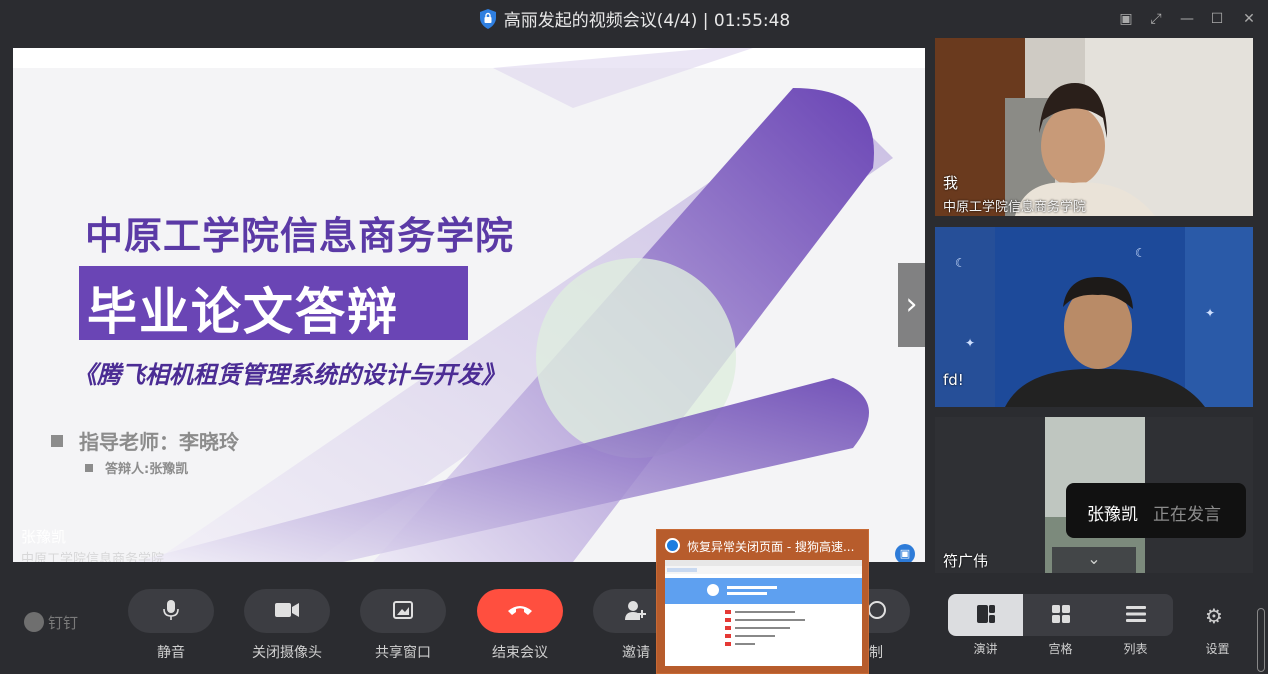 Image resolution: width=1268 pixels, height=674 pixels. I want to click on speaking-toast: 张豫凯 正在发言, so click(1156, 510).